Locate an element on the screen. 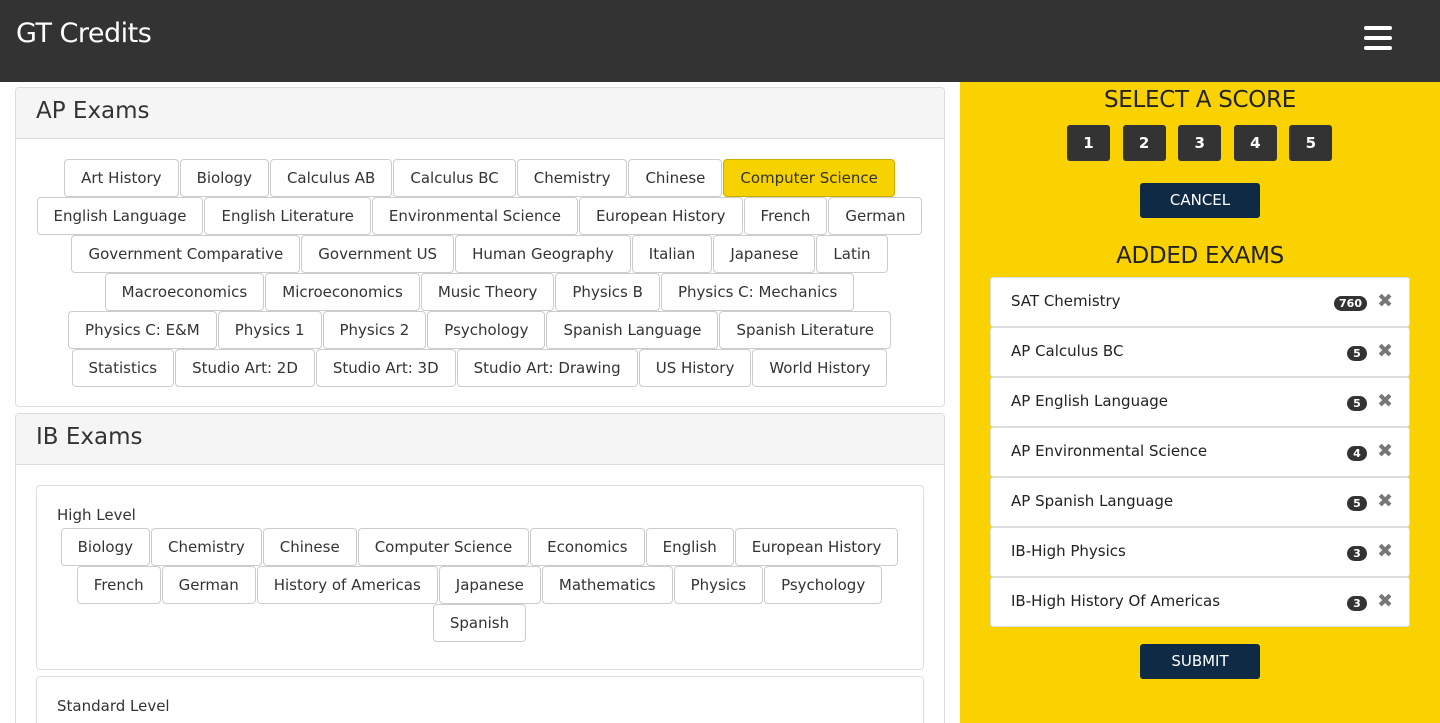 Image resolution: width=1440 pixels, height=723 pixels. ib-exam-button-chinese: Chinese is located at coordinates (309, 547).